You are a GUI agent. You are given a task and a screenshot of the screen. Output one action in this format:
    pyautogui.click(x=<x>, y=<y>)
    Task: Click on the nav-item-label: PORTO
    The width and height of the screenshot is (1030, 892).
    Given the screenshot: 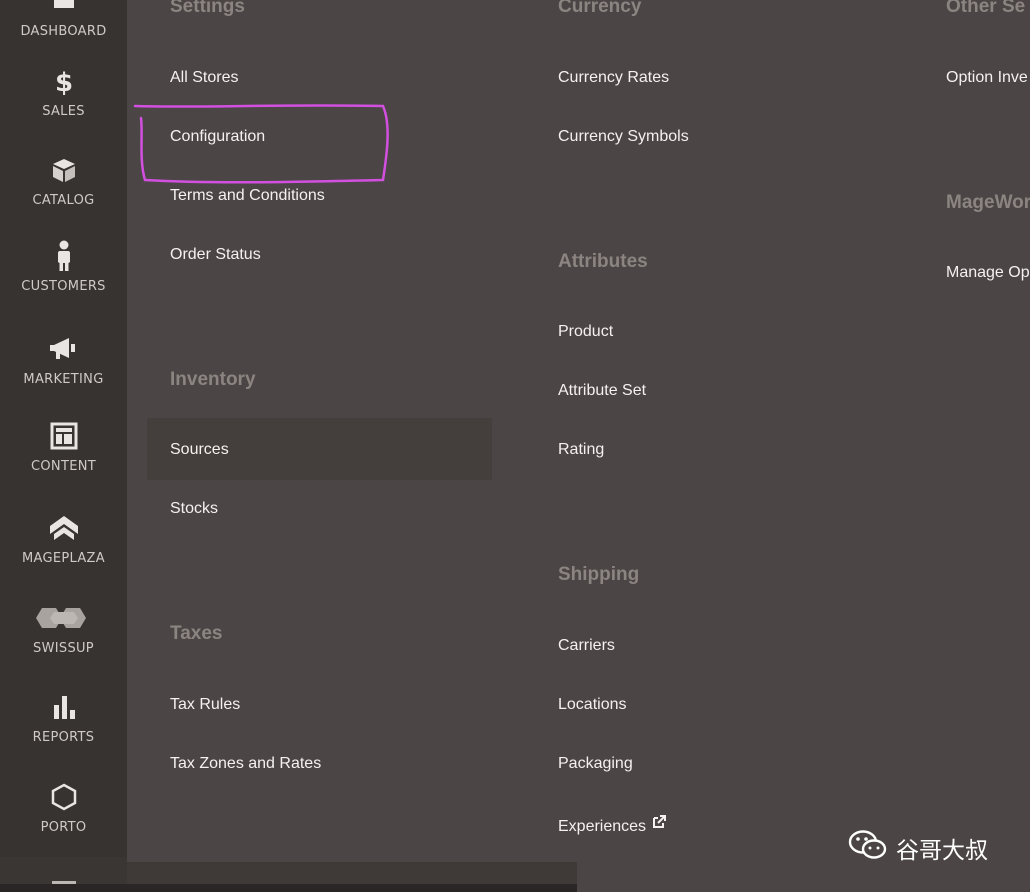 What is the action you would take?
    pyautogui.click(x=63, y=827)
    